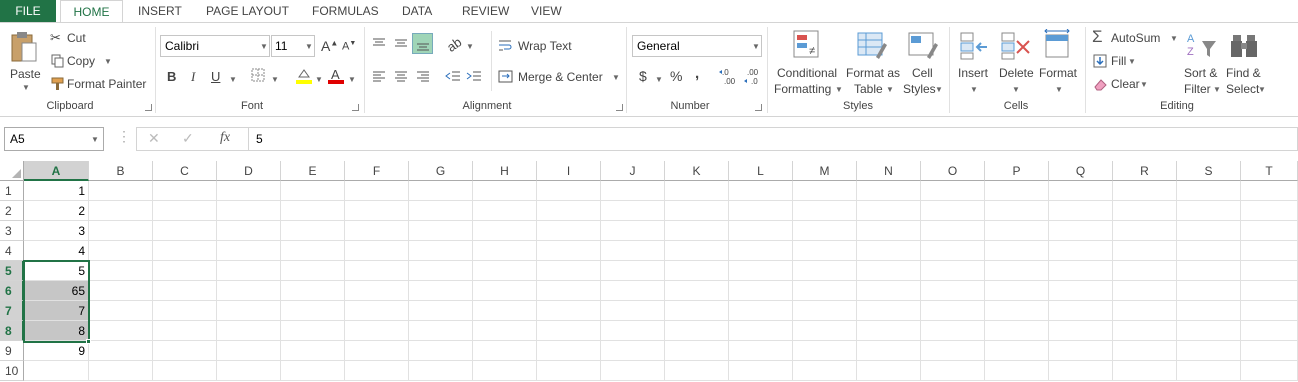 The width and height of the screenshot is (1298, 382). I want to click on cell-s5, so click(1209, 271).